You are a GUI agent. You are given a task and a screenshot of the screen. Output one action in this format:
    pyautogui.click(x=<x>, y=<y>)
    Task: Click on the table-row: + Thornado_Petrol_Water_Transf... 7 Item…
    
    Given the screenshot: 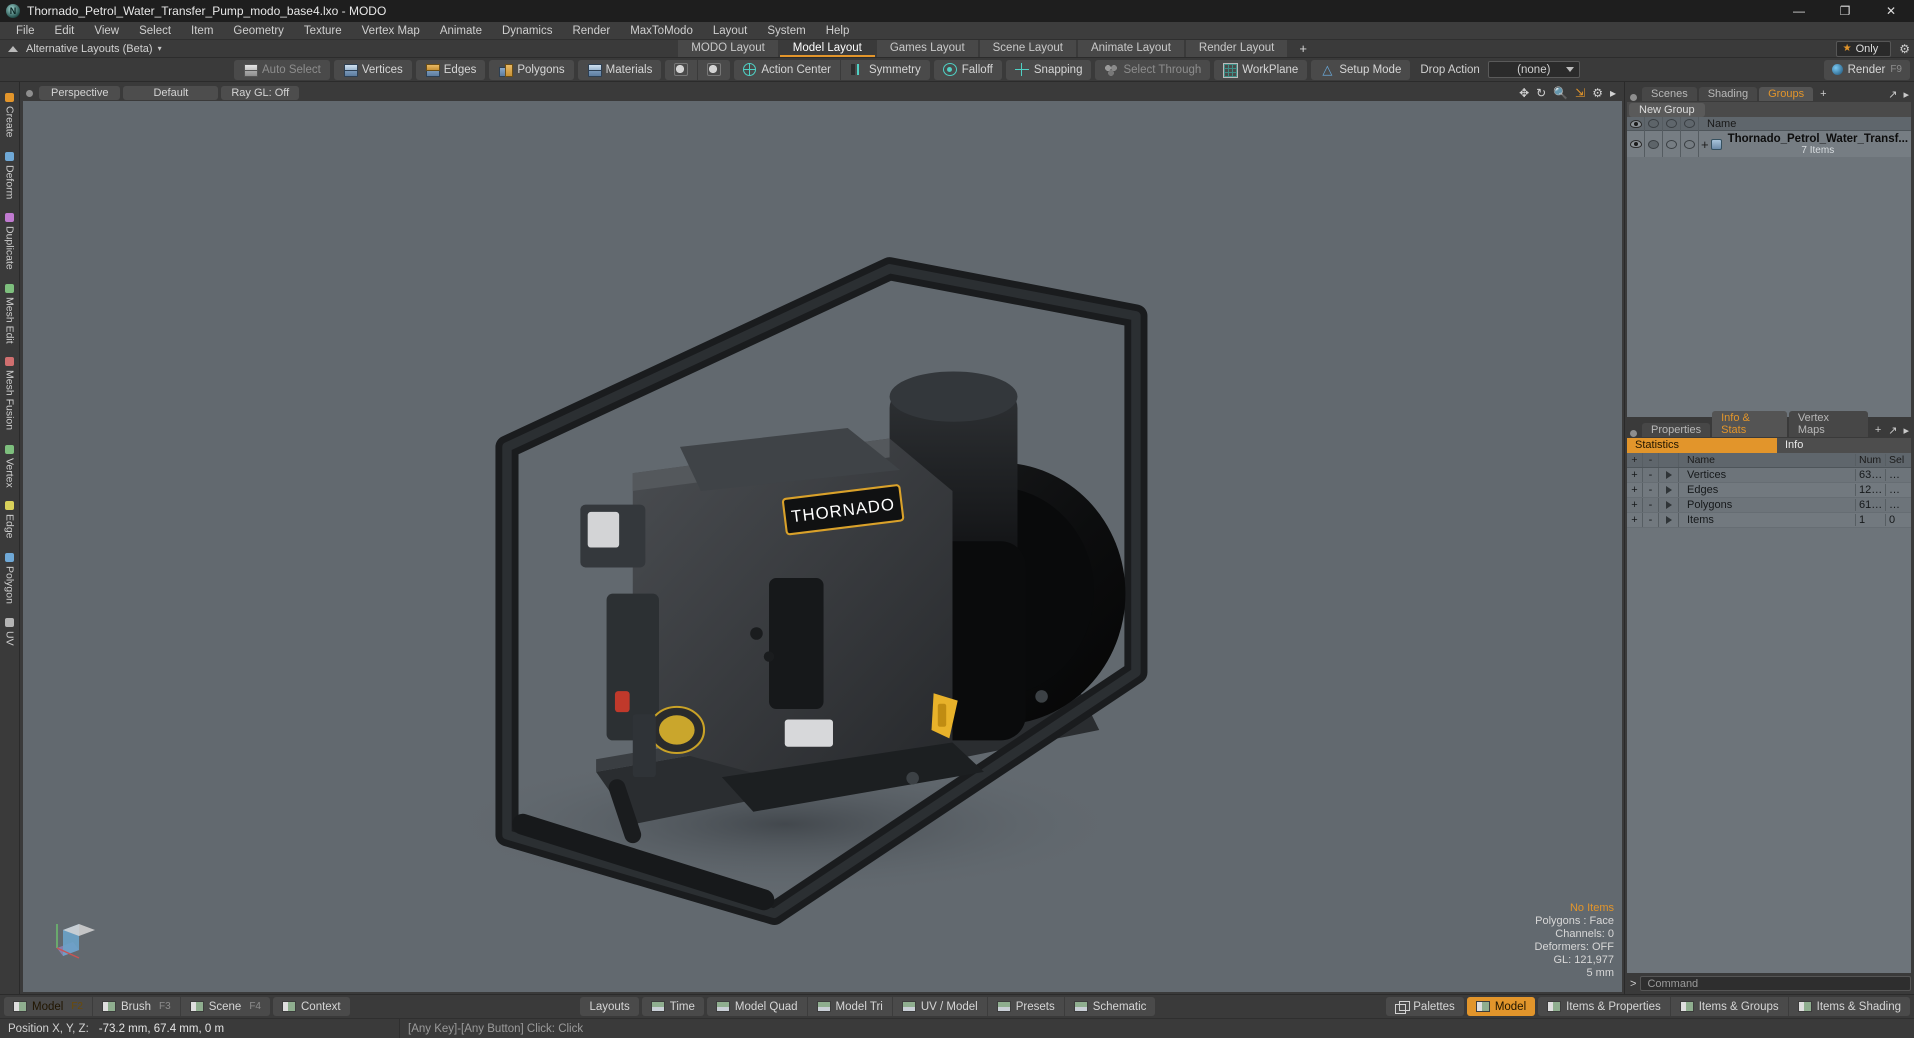 What is the action you would take?
    pyautogui.click(x=1769, y=144)
    